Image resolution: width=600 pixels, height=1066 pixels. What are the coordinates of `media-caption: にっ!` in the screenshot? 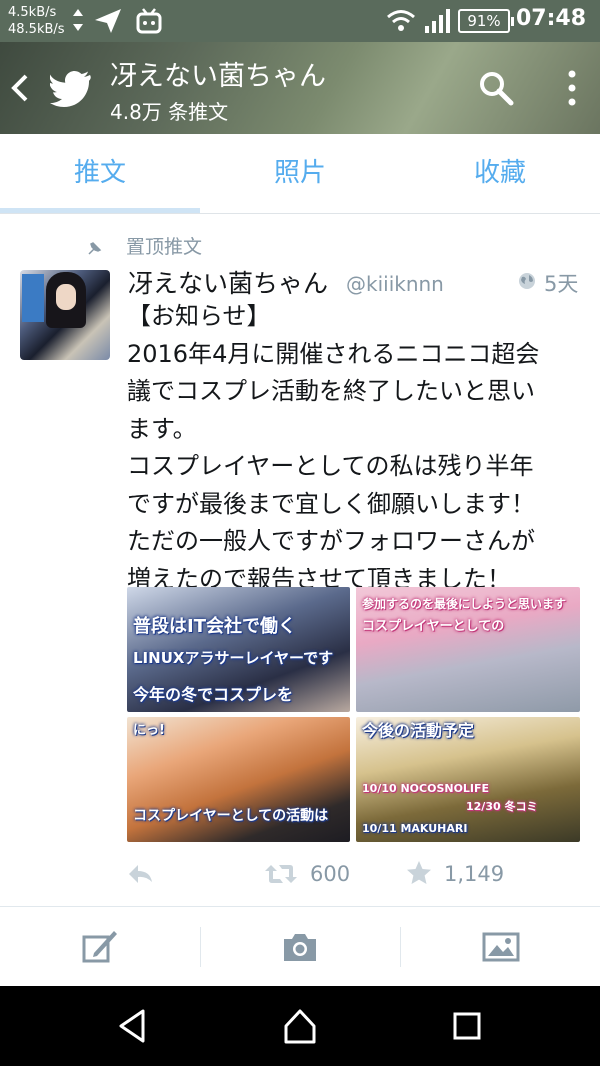 It's located at (149, 730).